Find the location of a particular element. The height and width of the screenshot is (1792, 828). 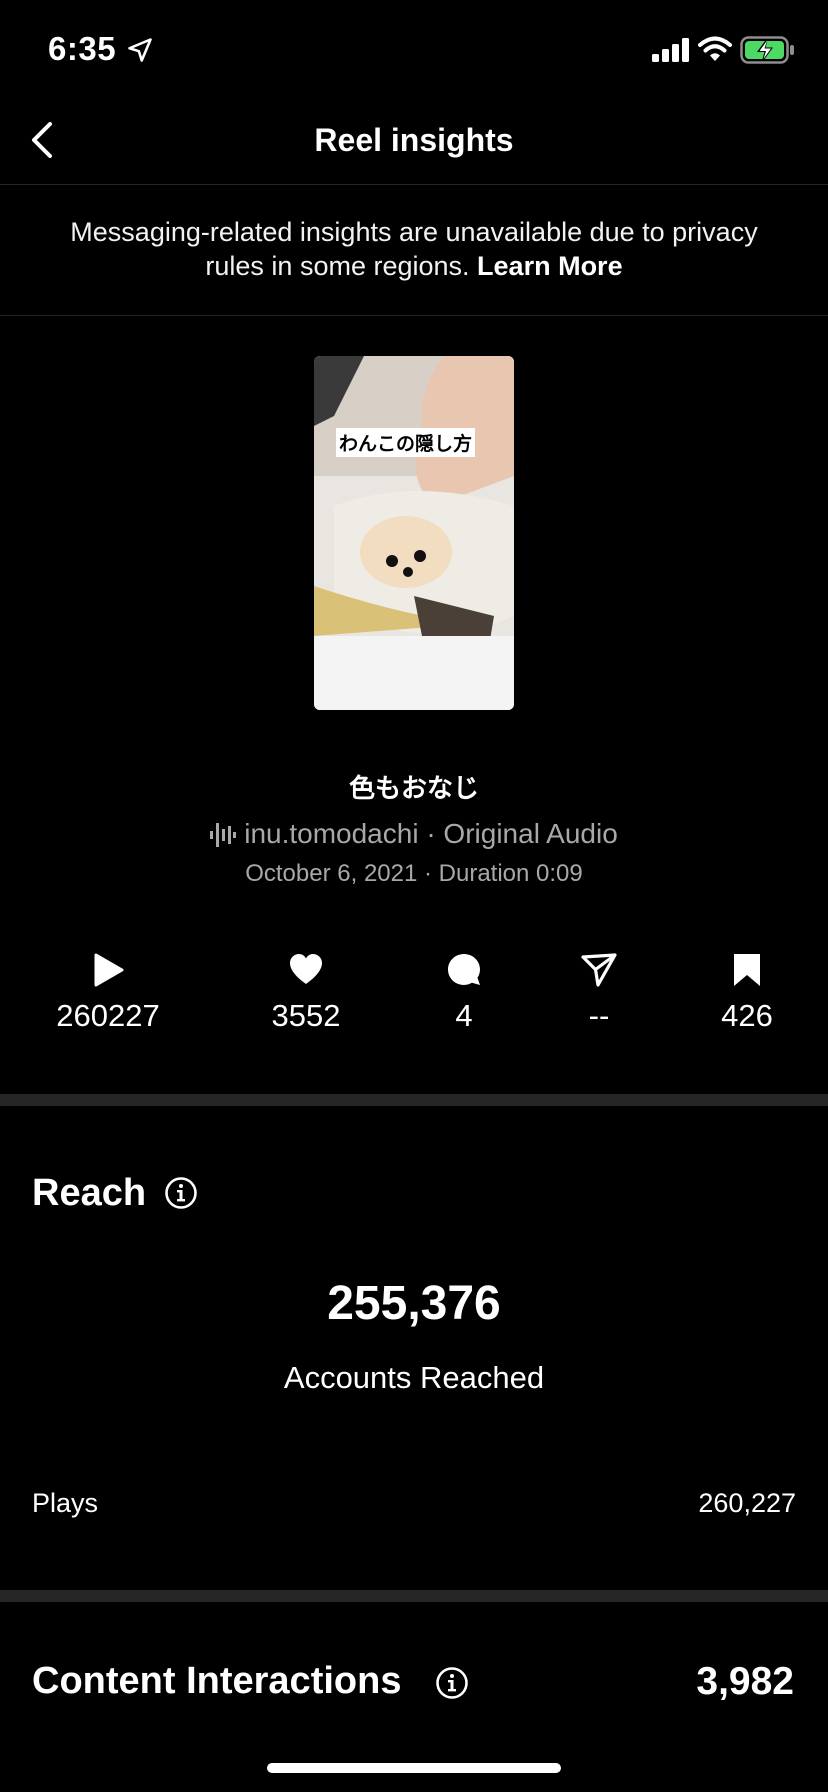

share-send-icon is located at coordinates (599, 970).